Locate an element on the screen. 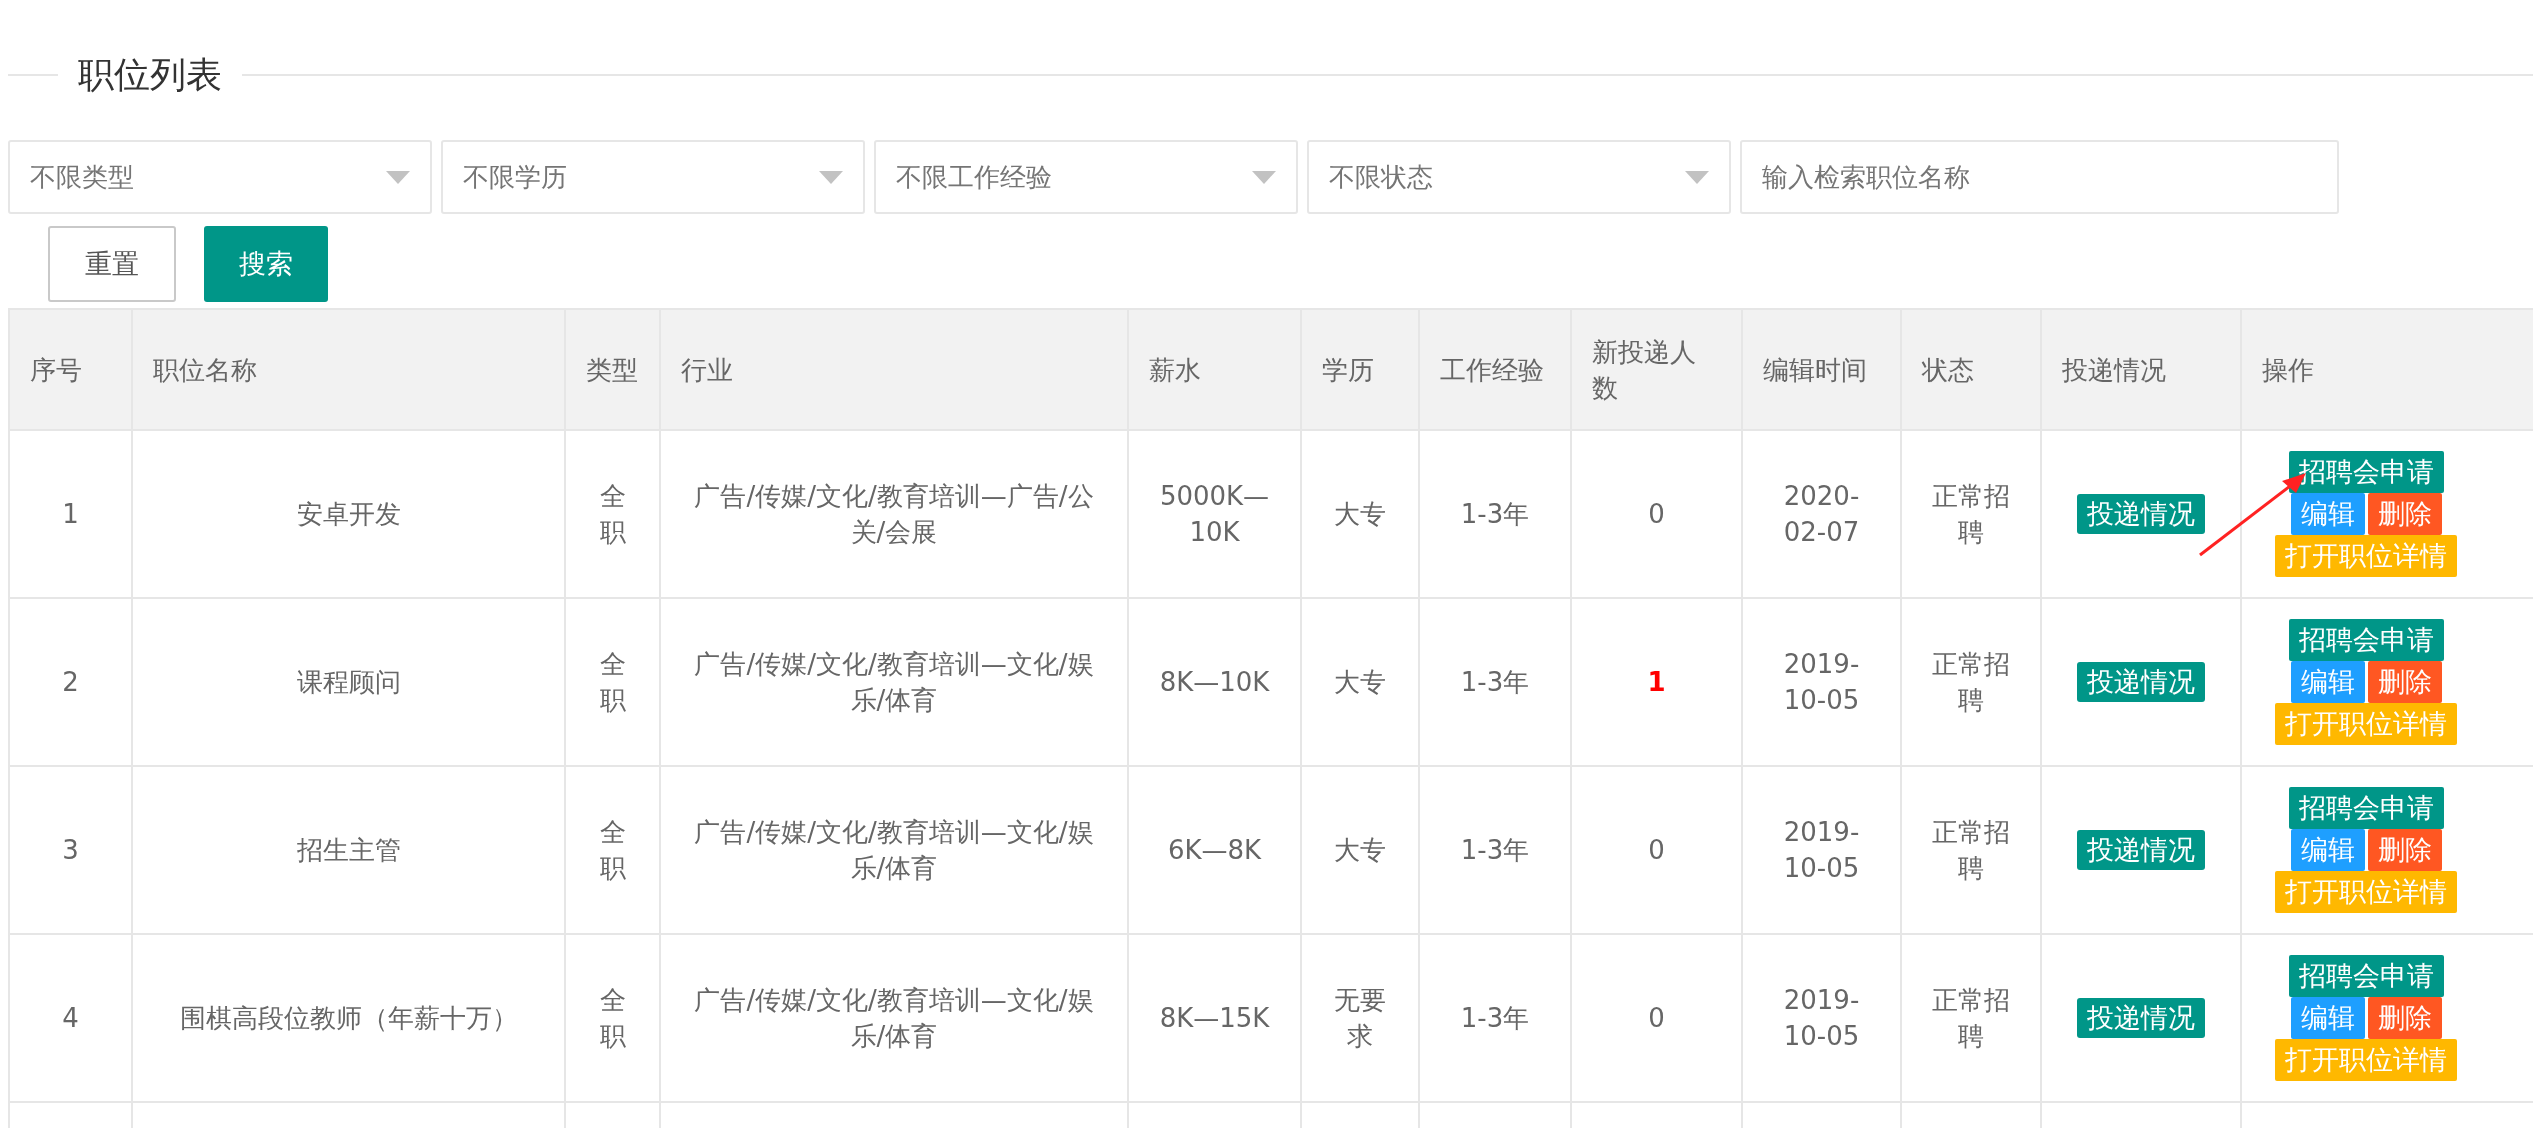 This screenshot has width=2533, height=1128. dropdown-select: 不限工作经验 is located at coordinates (1086, 177).